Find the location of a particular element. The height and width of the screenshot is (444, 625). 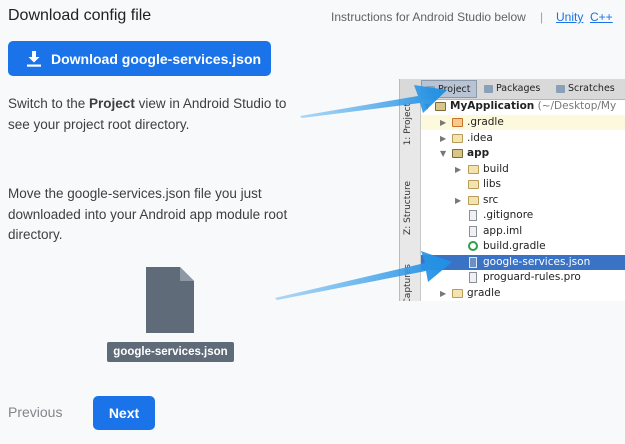

side-label-project: 1: Project is located at coordinates (408, 124).